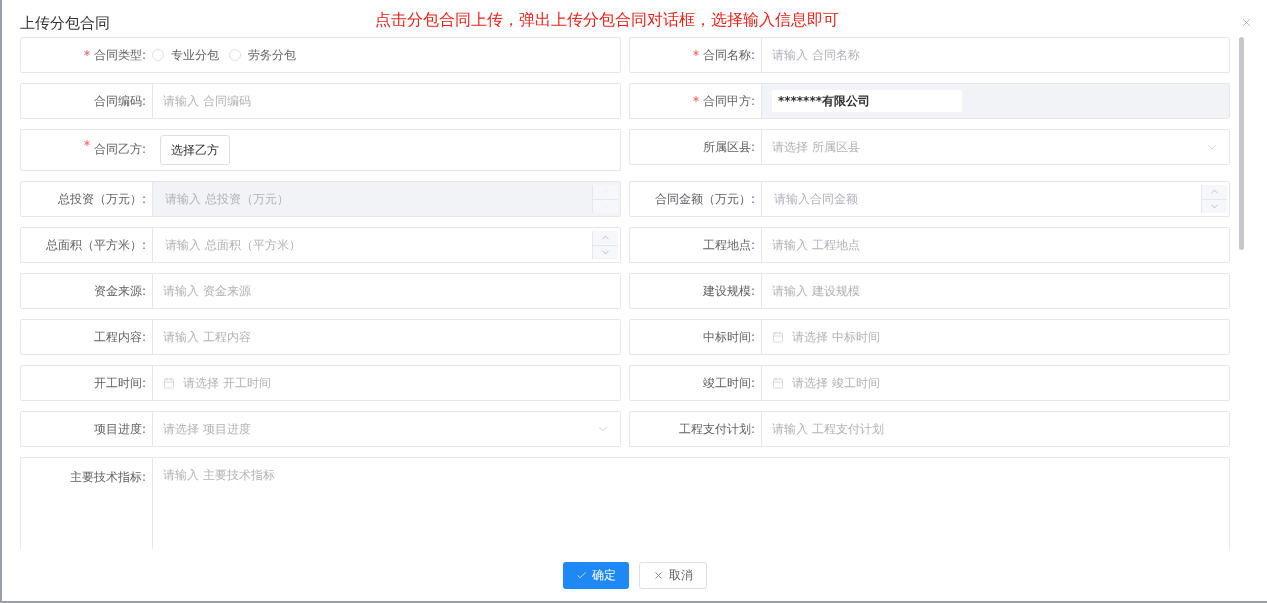 This screenshot has width=1267, height=603. What do you see at coordinates (728, 101) in the screenshot?
I see `field-label: 合同甲方:` at bounding box center [728, 101].